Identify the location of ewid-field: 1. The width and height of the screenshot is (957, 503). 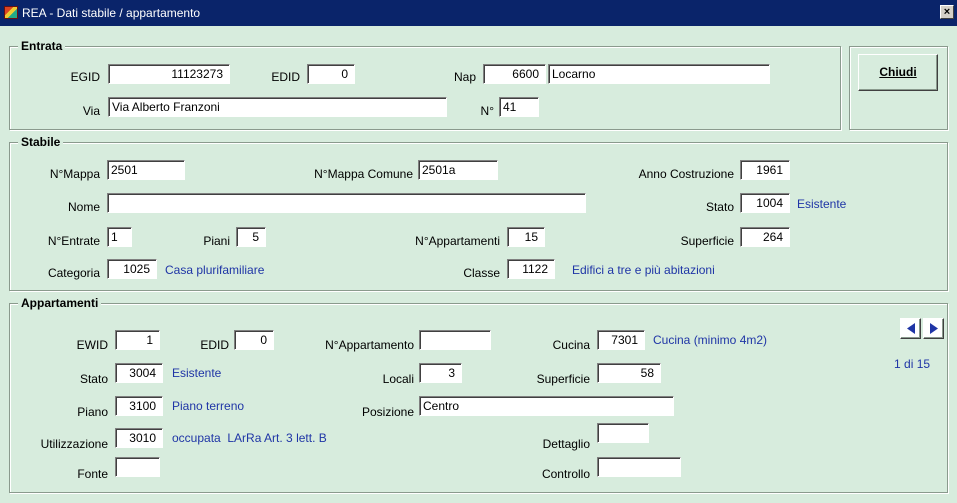
(137, 340).